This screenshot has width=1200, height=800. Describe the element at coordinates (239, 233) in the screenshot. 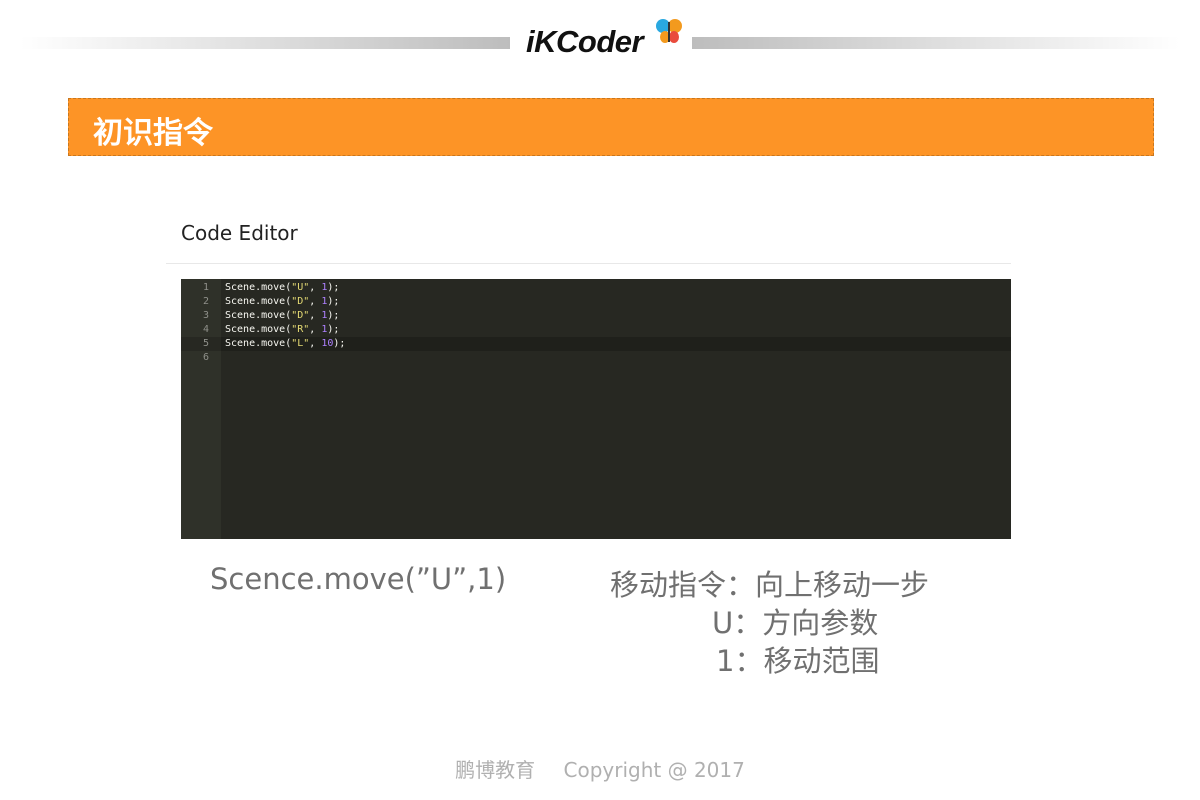

I see `code-editor-heading: Code Editor` at that location.